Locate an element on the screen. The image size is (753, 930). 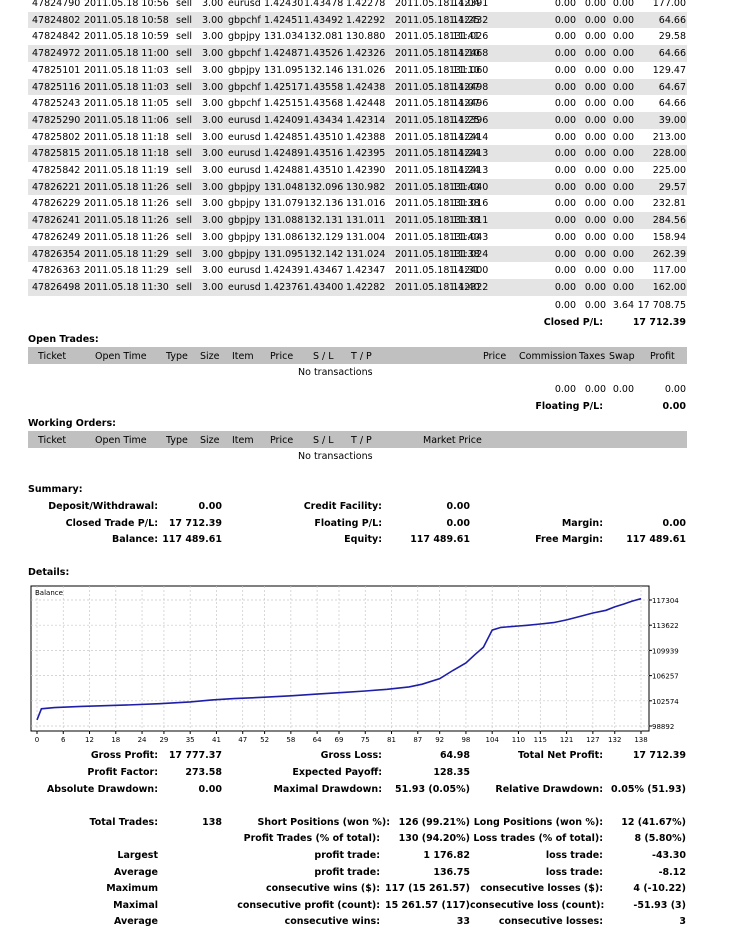
cell-profit: 225.00 is located at coordinates (669, 170).